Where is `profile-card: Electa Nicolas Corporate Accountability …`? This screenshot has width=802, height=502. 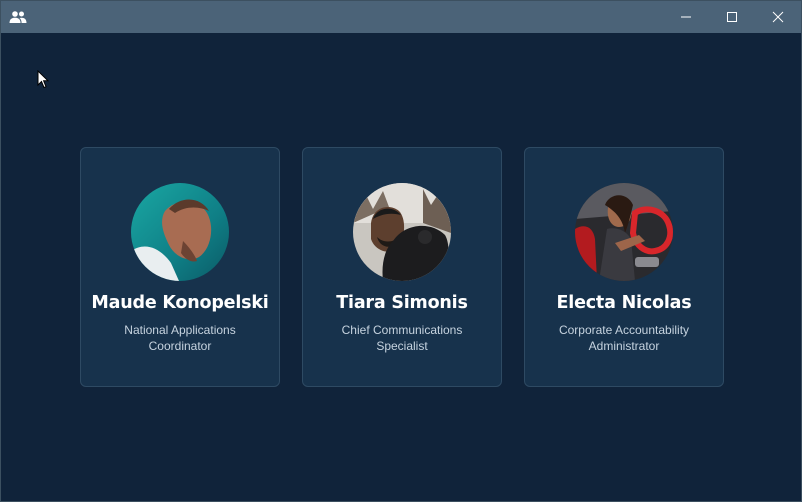
profile-card: Electa Nicolas Corporate Accountability … is located at coordinates (624, 267).